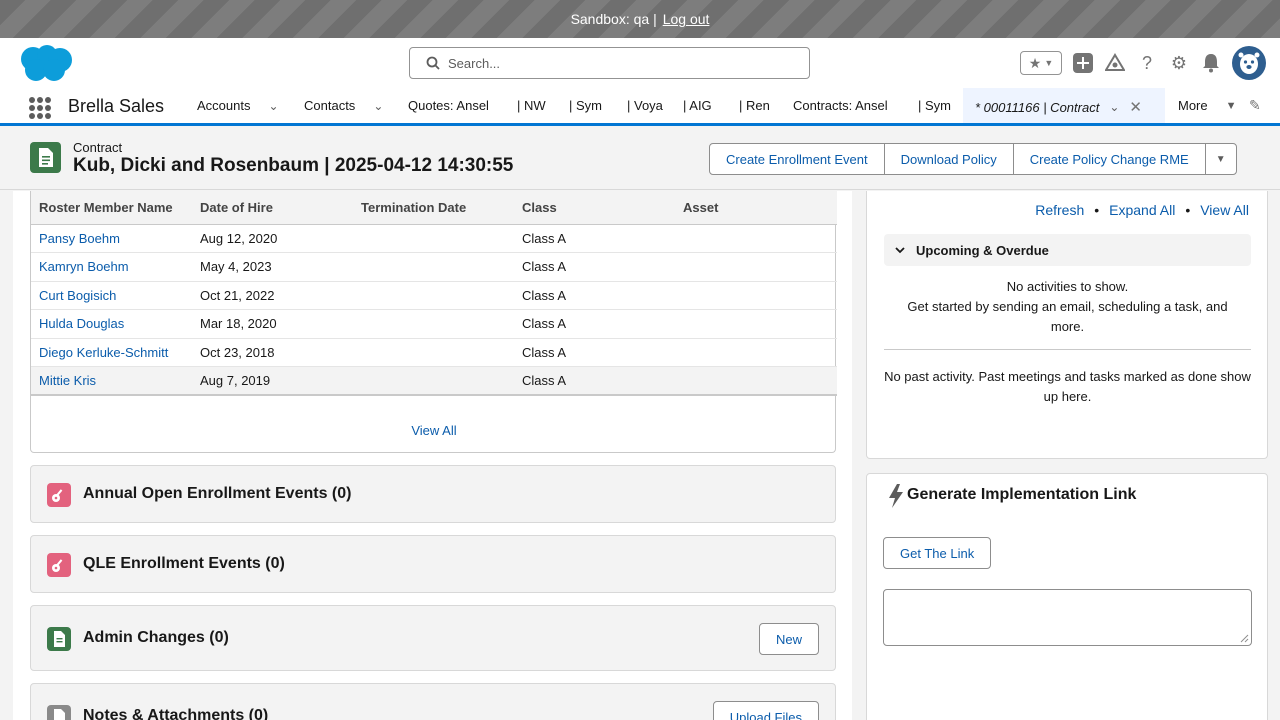 The image size is (1280, 720). Describe the element at coordinates (765, 710) in the screenshot. I see `upload-files-button: Upload Files` at that location.